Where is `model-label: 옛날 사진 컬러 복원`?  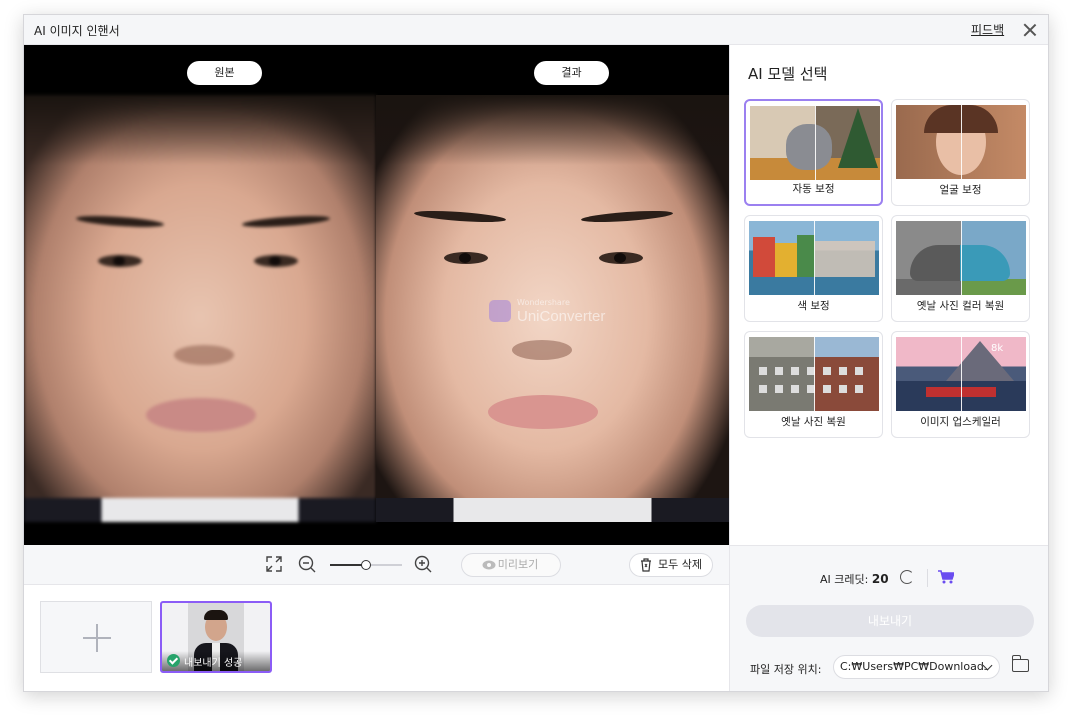 model-label: 옛날 사진 컬러 복원 is located at coordinates (960, 306).